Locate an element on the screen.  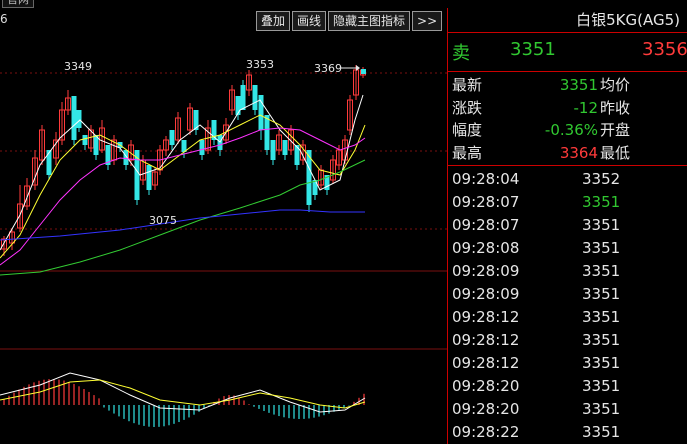
ask-price: 3356 is located at coordinates (664, 49).